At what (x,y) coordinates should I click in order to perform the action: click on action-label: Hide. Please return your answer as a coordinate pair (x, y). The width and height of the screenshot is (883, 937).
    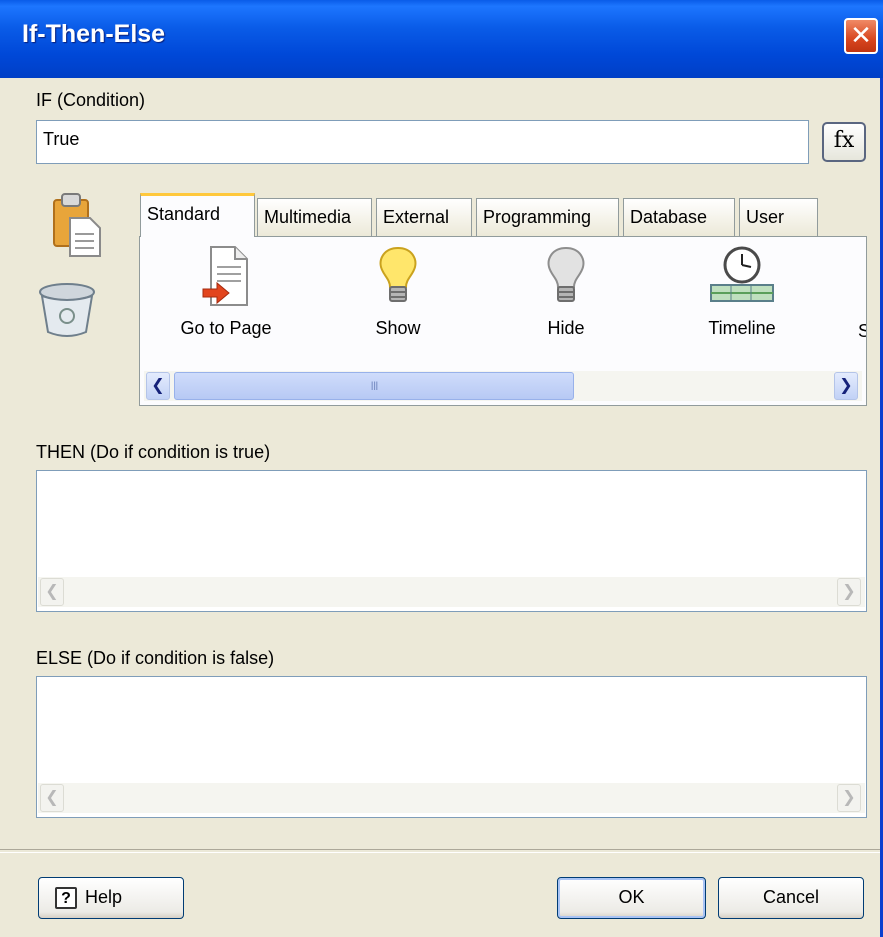
    Looking at the image, I should click on (566, 328).